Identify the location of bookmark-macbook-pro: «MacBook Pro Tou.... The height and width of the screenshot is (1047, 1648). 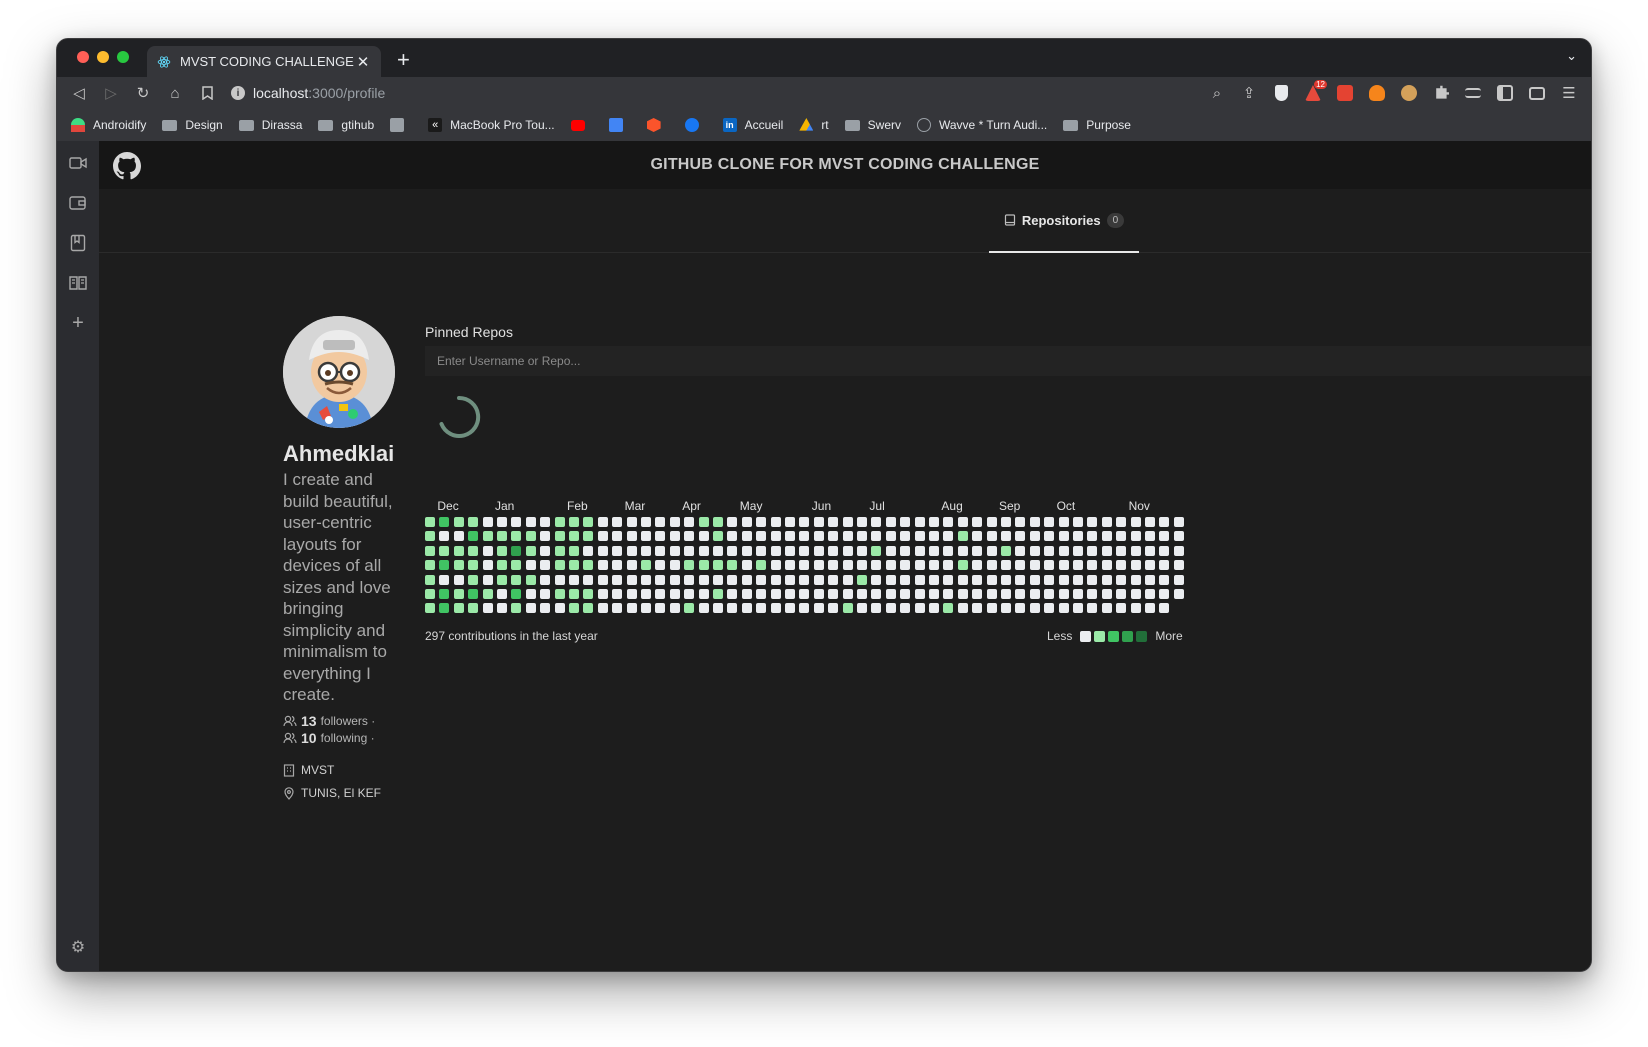
(491, 125).